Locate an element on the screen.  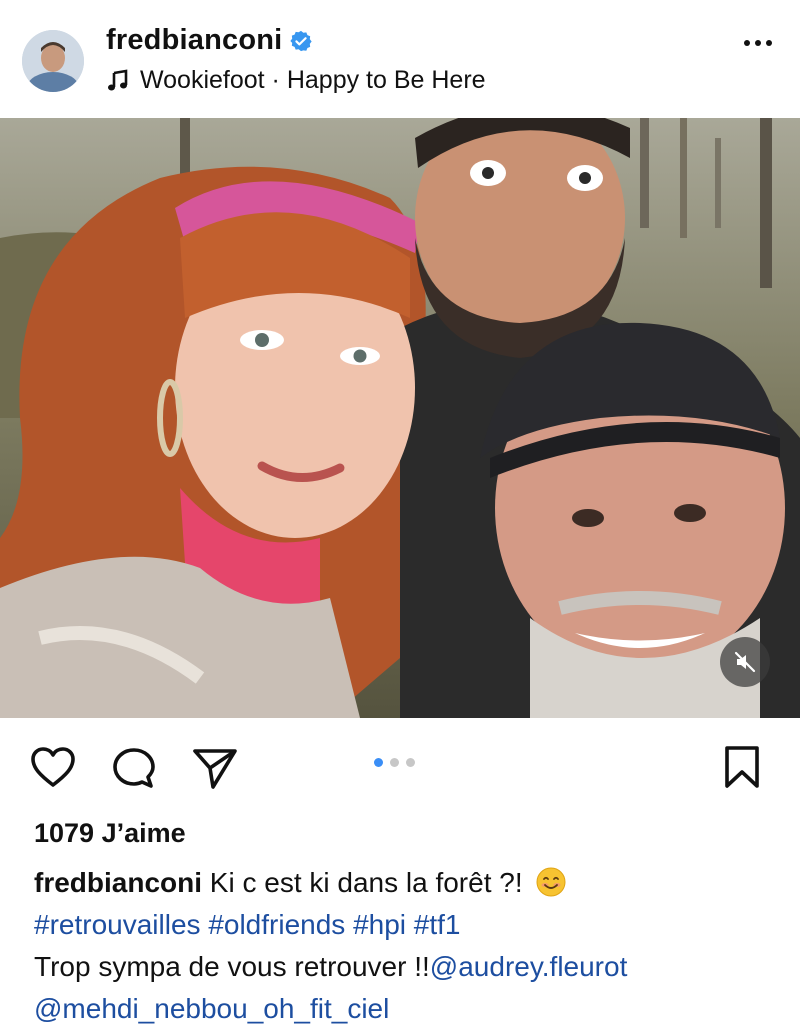
hashtag-link: #oldfriends is located at coordinates (276, 924).